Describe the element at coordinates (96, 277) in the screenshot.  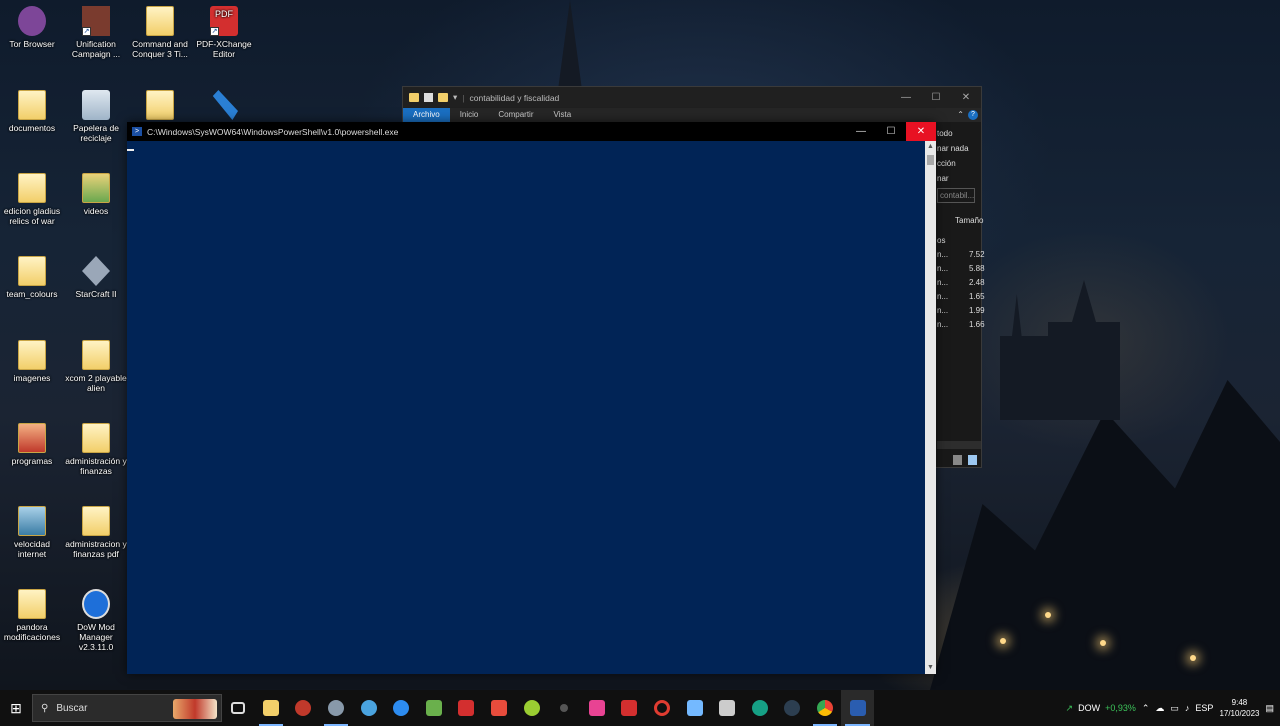
I see `desktop-icon-starcraft: StarCraft II` at that location.